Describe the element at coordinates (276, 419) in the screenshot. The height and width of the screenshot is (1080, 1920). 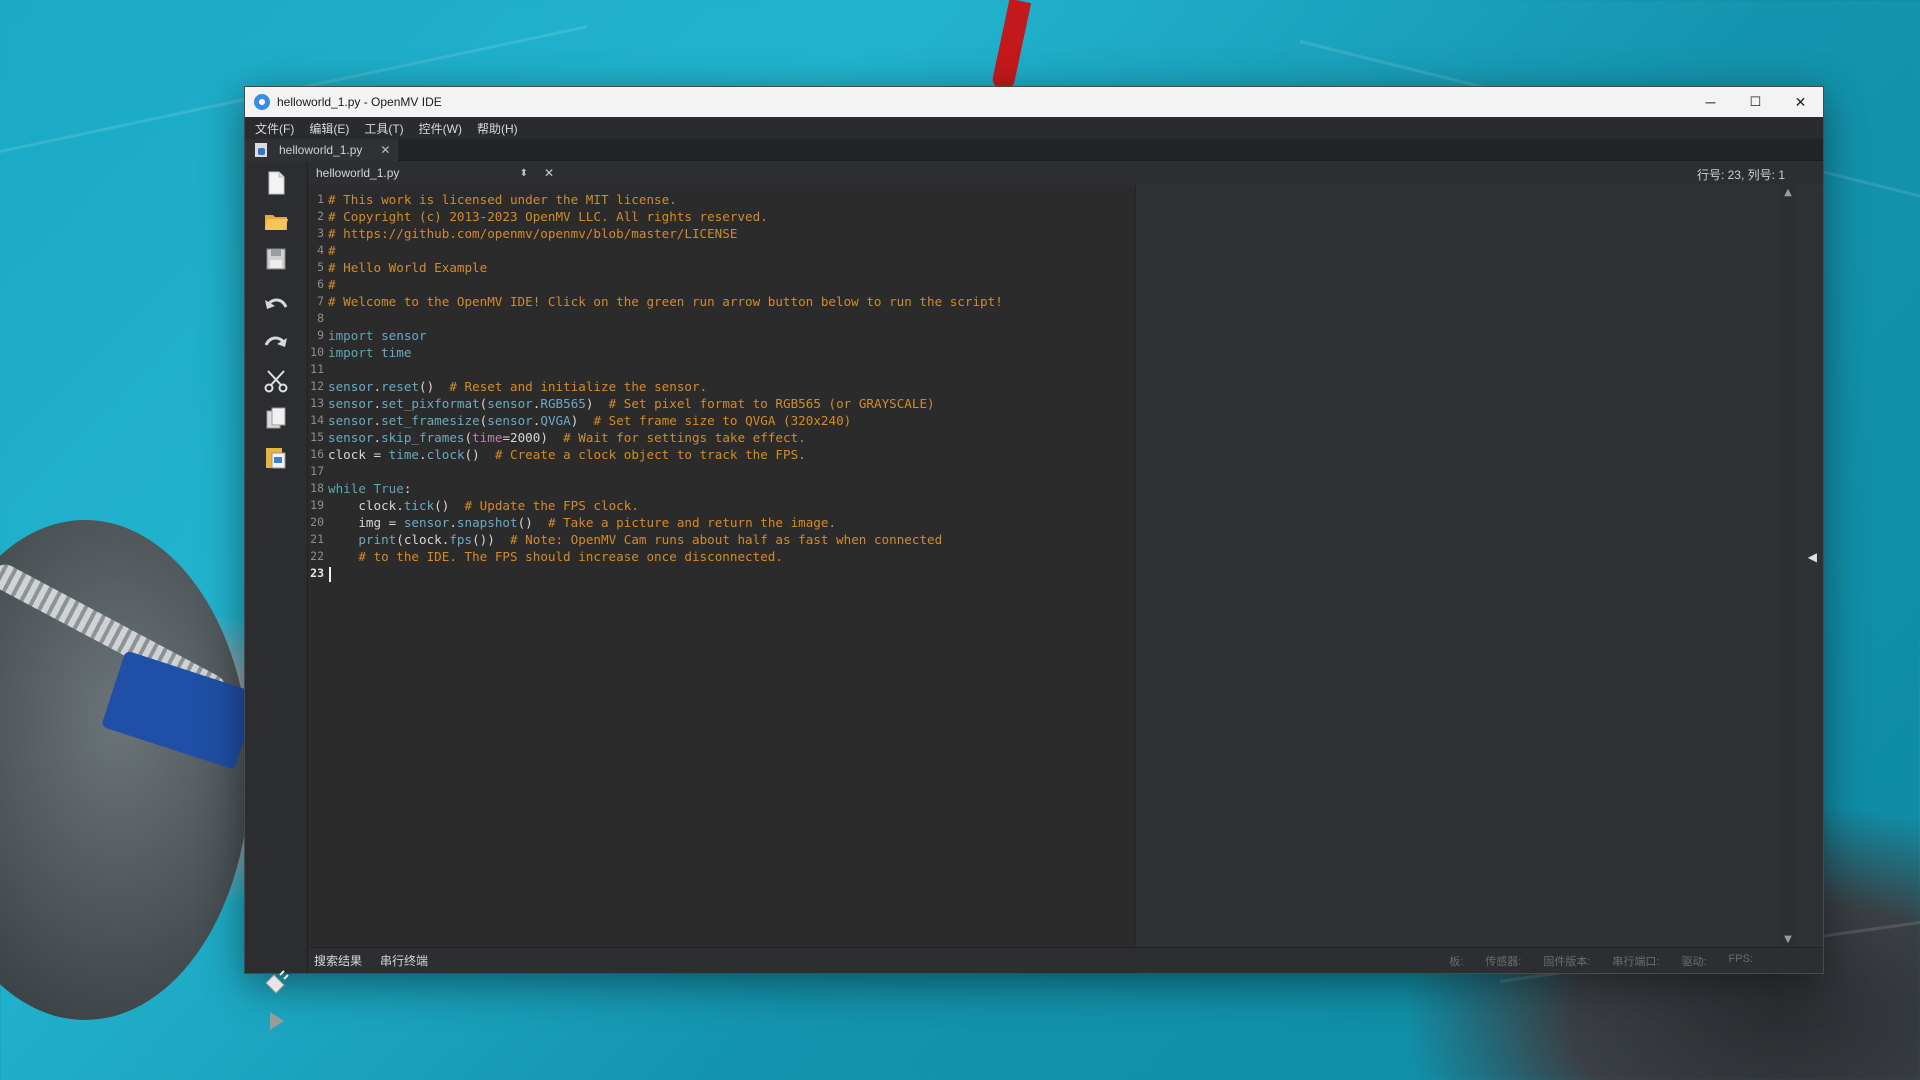
I see `copy-icon` at that location.